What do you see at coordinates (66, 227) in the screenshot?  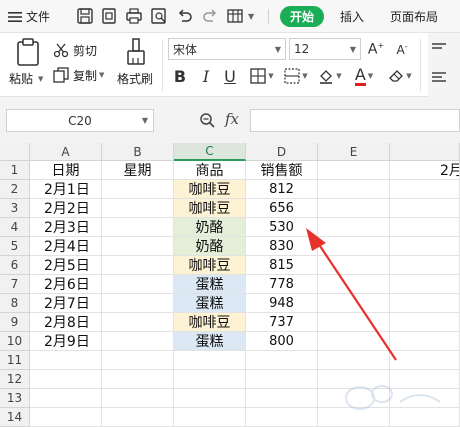 I see `date-cell: 2月3日` at bounding box center [66, 227].